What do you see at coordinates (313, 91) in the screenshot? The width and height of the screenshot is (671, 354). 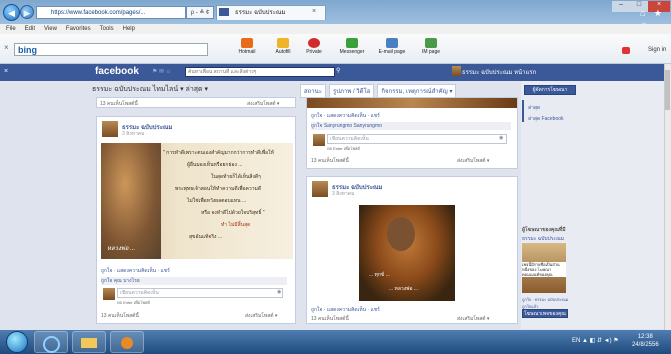 I see `status-tab: สถานะ` at bounding box center [313, 91].